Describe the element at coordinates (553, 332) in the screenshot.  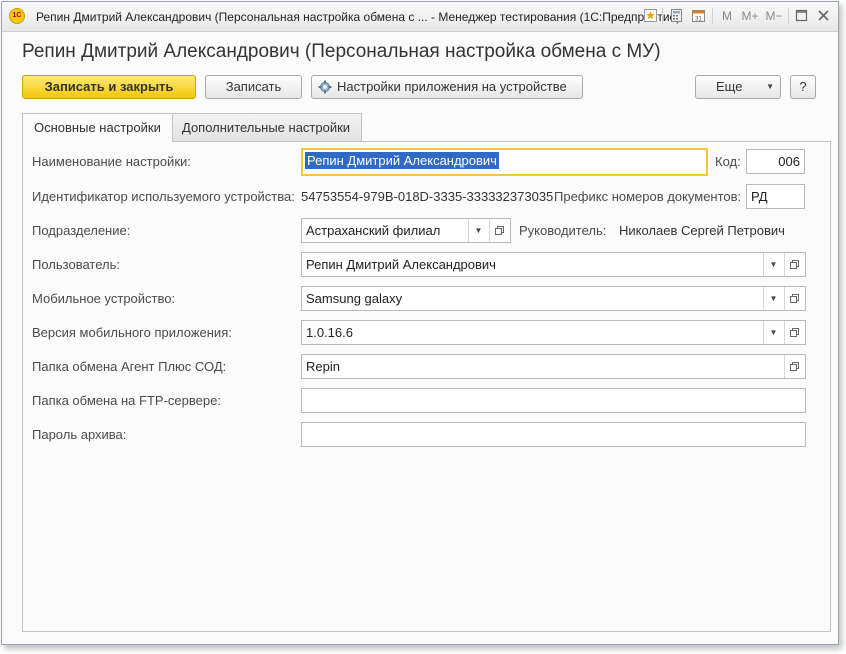
I see `app-version-select: 1.0.16.6 ▼` at that location.